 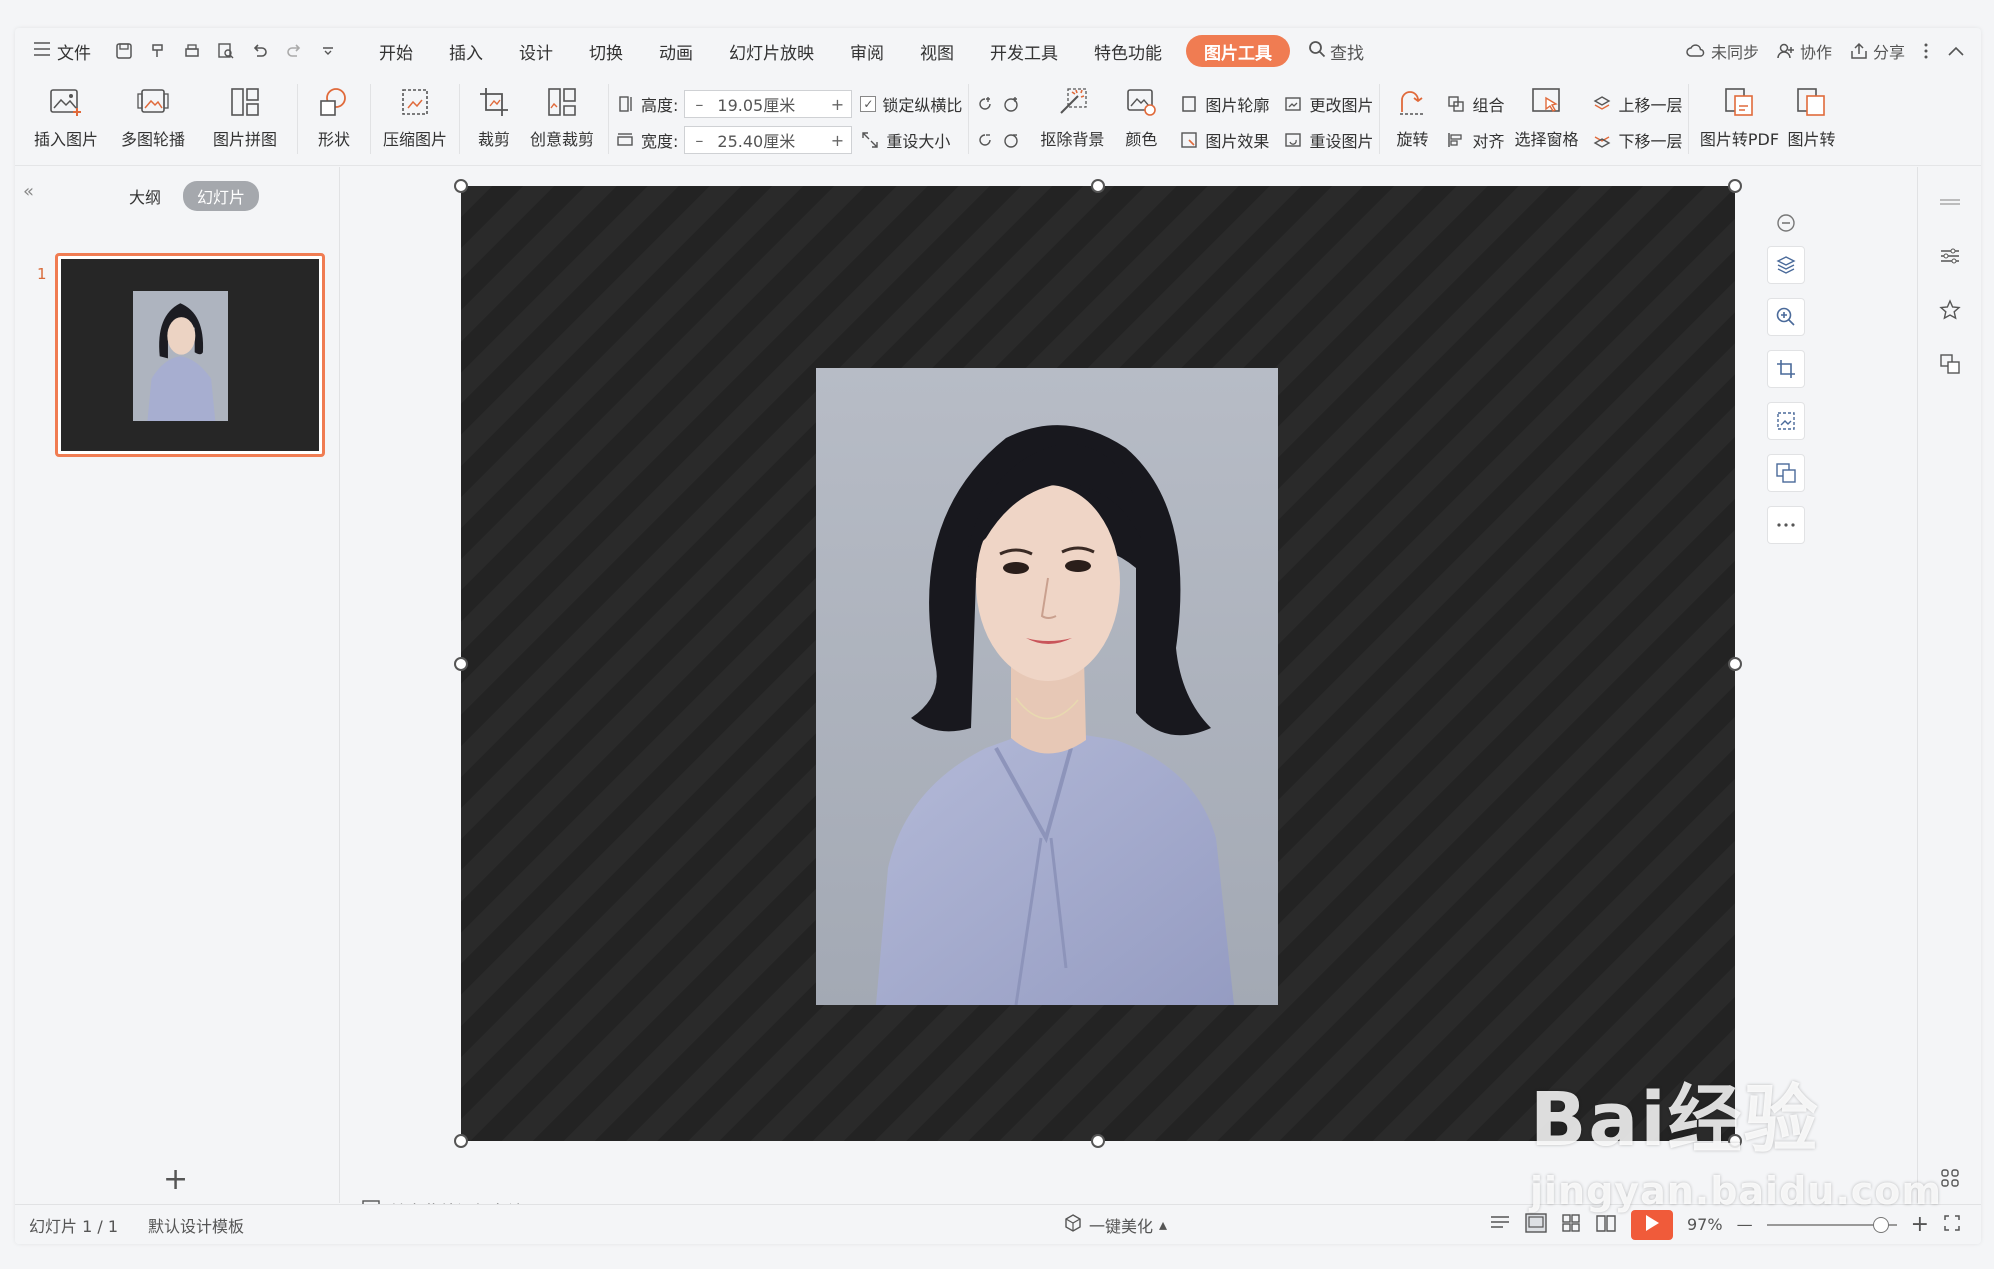 I want to click on insert-picture-button: 插入图片, so click(x=66, y=120).